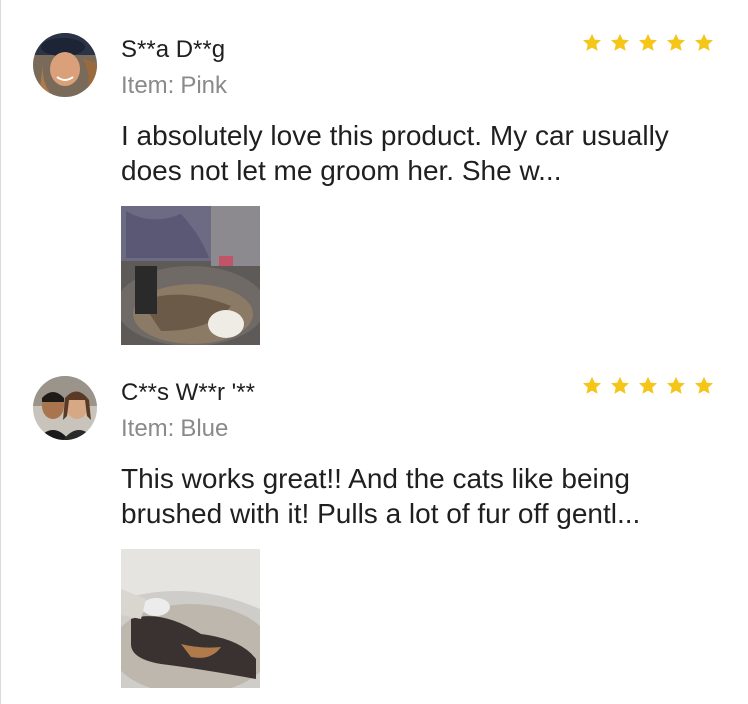  I want to click on item-variant: Item: Blue, so click(174, 429).